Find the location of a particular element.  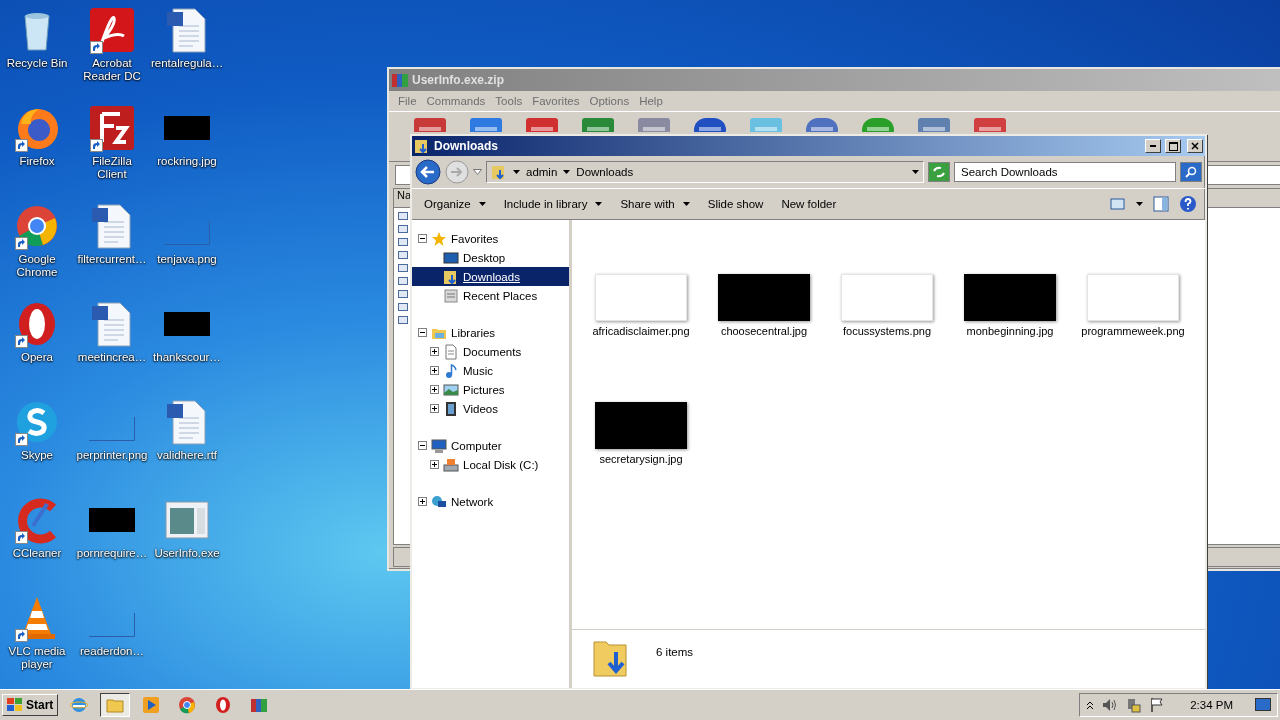

clock: 2:34 PM is located at coordinates (1211, 705).